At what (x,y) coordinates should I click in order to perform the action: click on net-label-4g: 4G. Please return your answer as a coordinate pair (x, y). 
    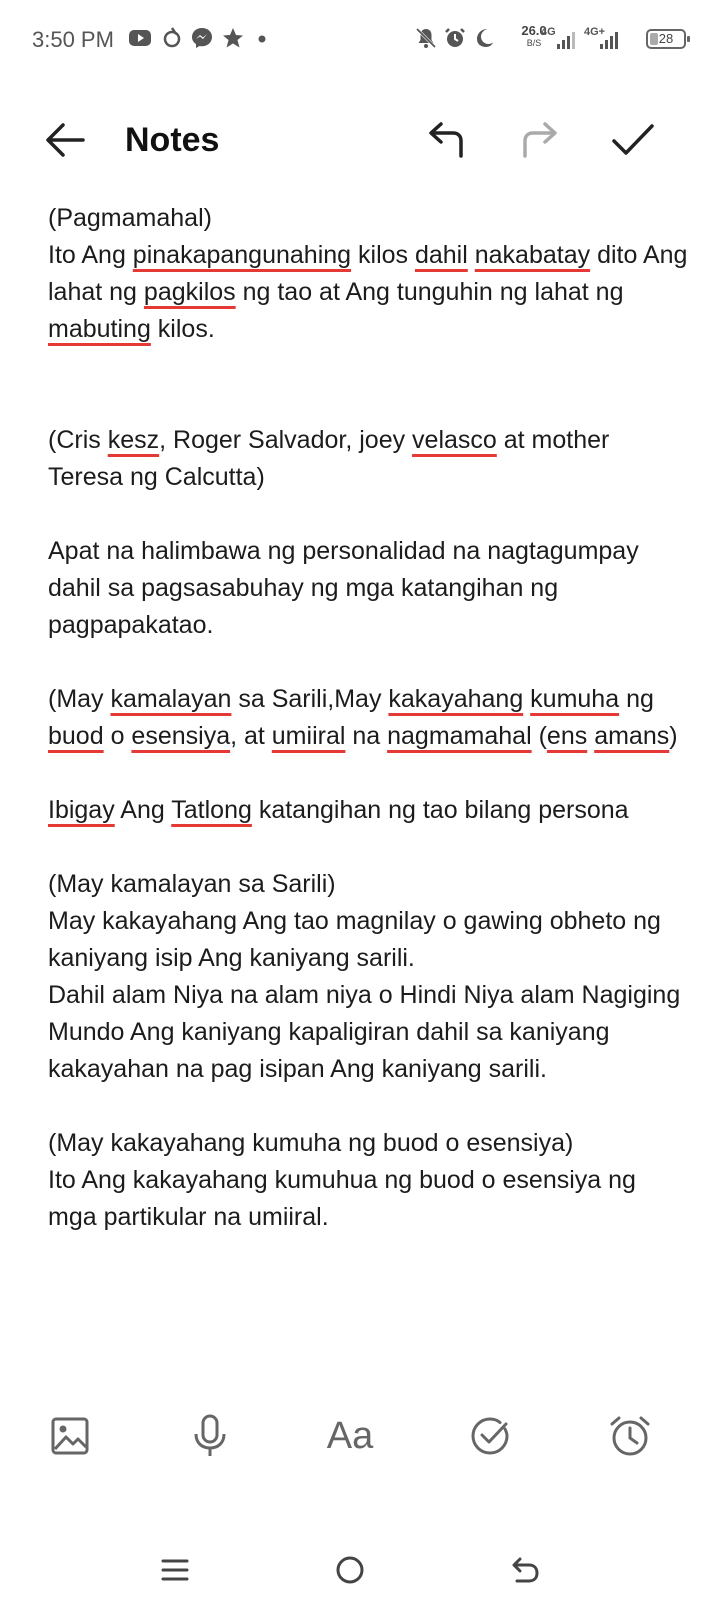
    Looking at the image, I should click on (548, 32).